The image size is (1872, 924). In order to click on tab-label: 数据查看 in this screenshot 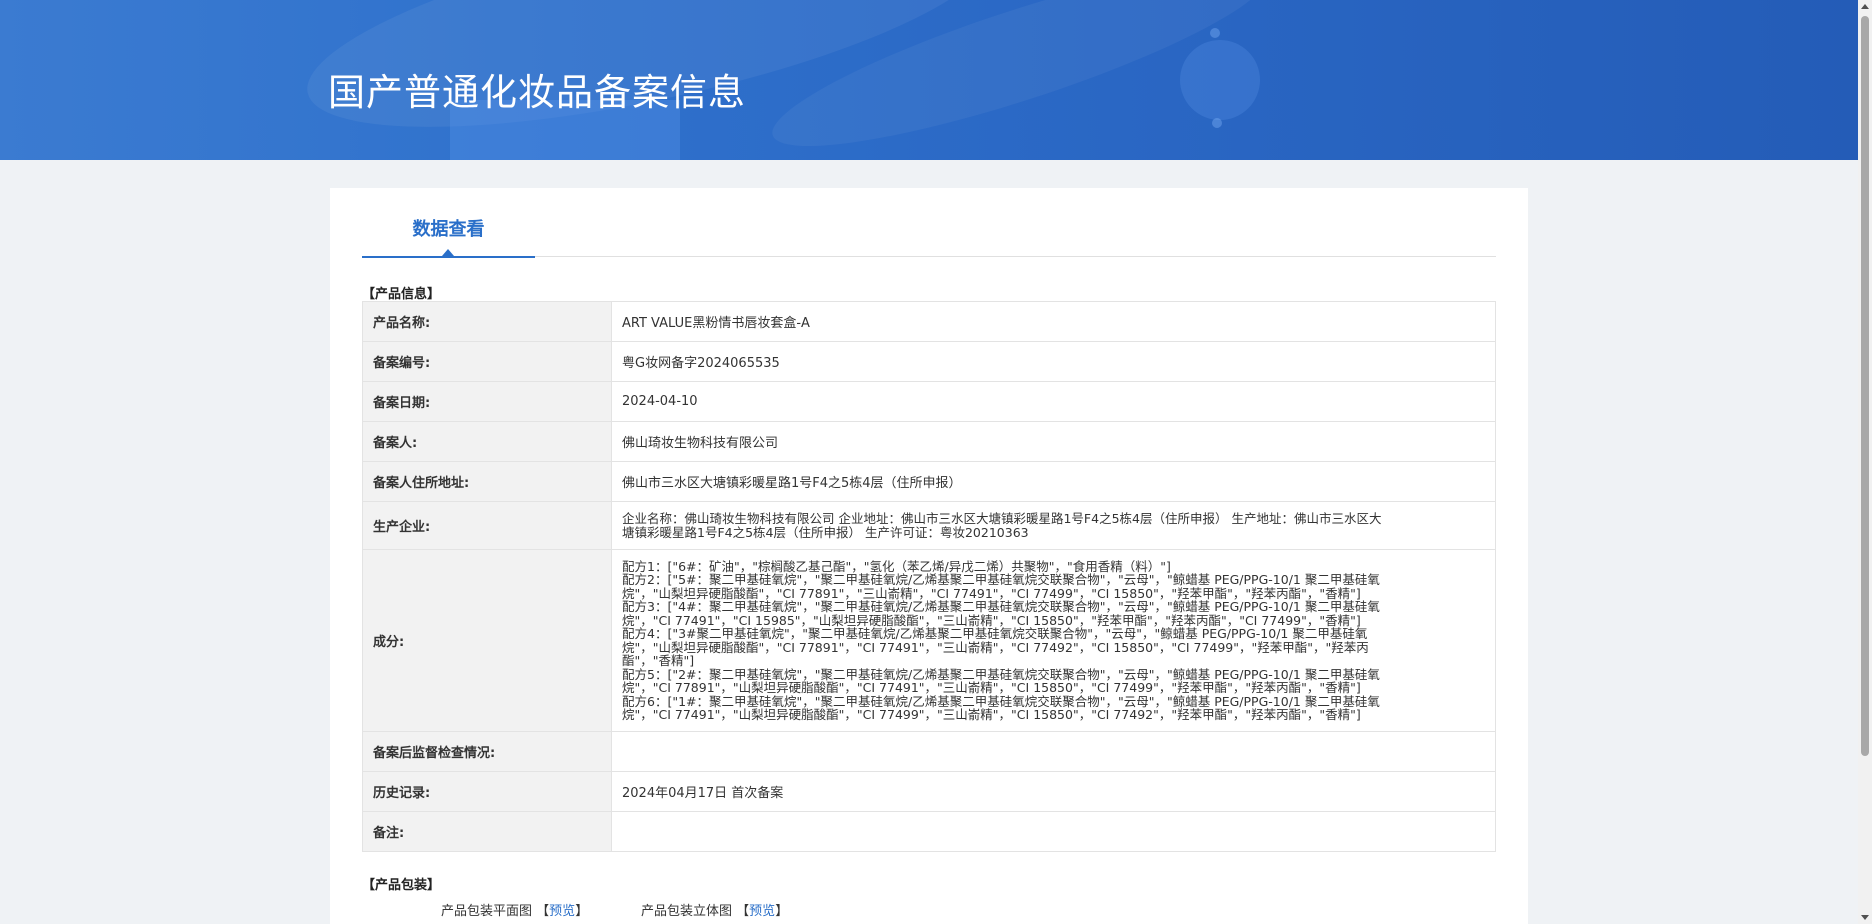, I will do `click(448, 229)`.